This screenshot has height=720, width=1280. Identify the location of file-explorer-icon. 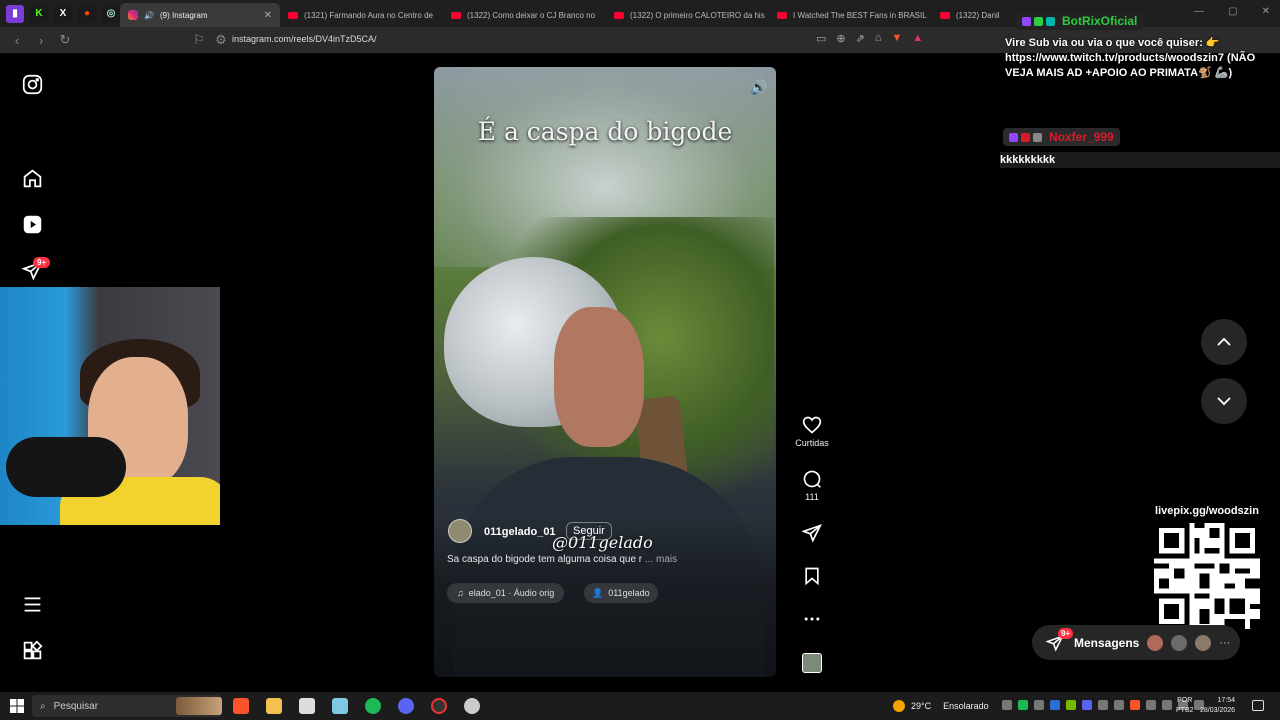
(274, 706).